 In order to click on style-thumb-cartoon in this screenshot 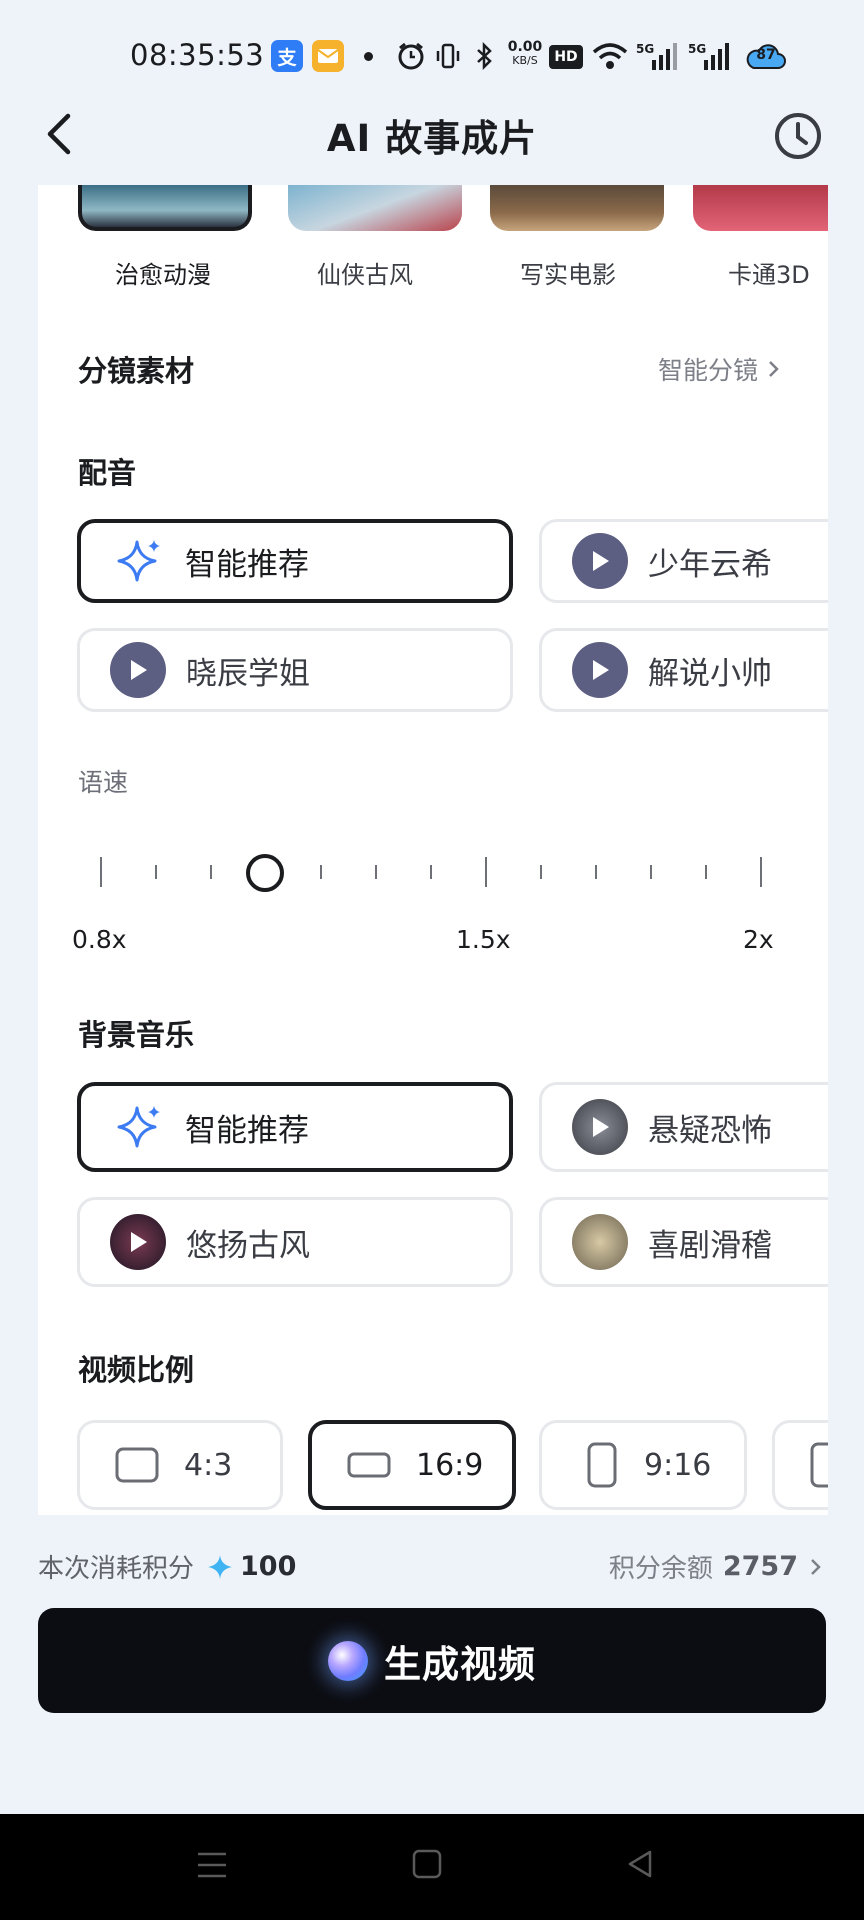, I will do `click(760, 208)`.